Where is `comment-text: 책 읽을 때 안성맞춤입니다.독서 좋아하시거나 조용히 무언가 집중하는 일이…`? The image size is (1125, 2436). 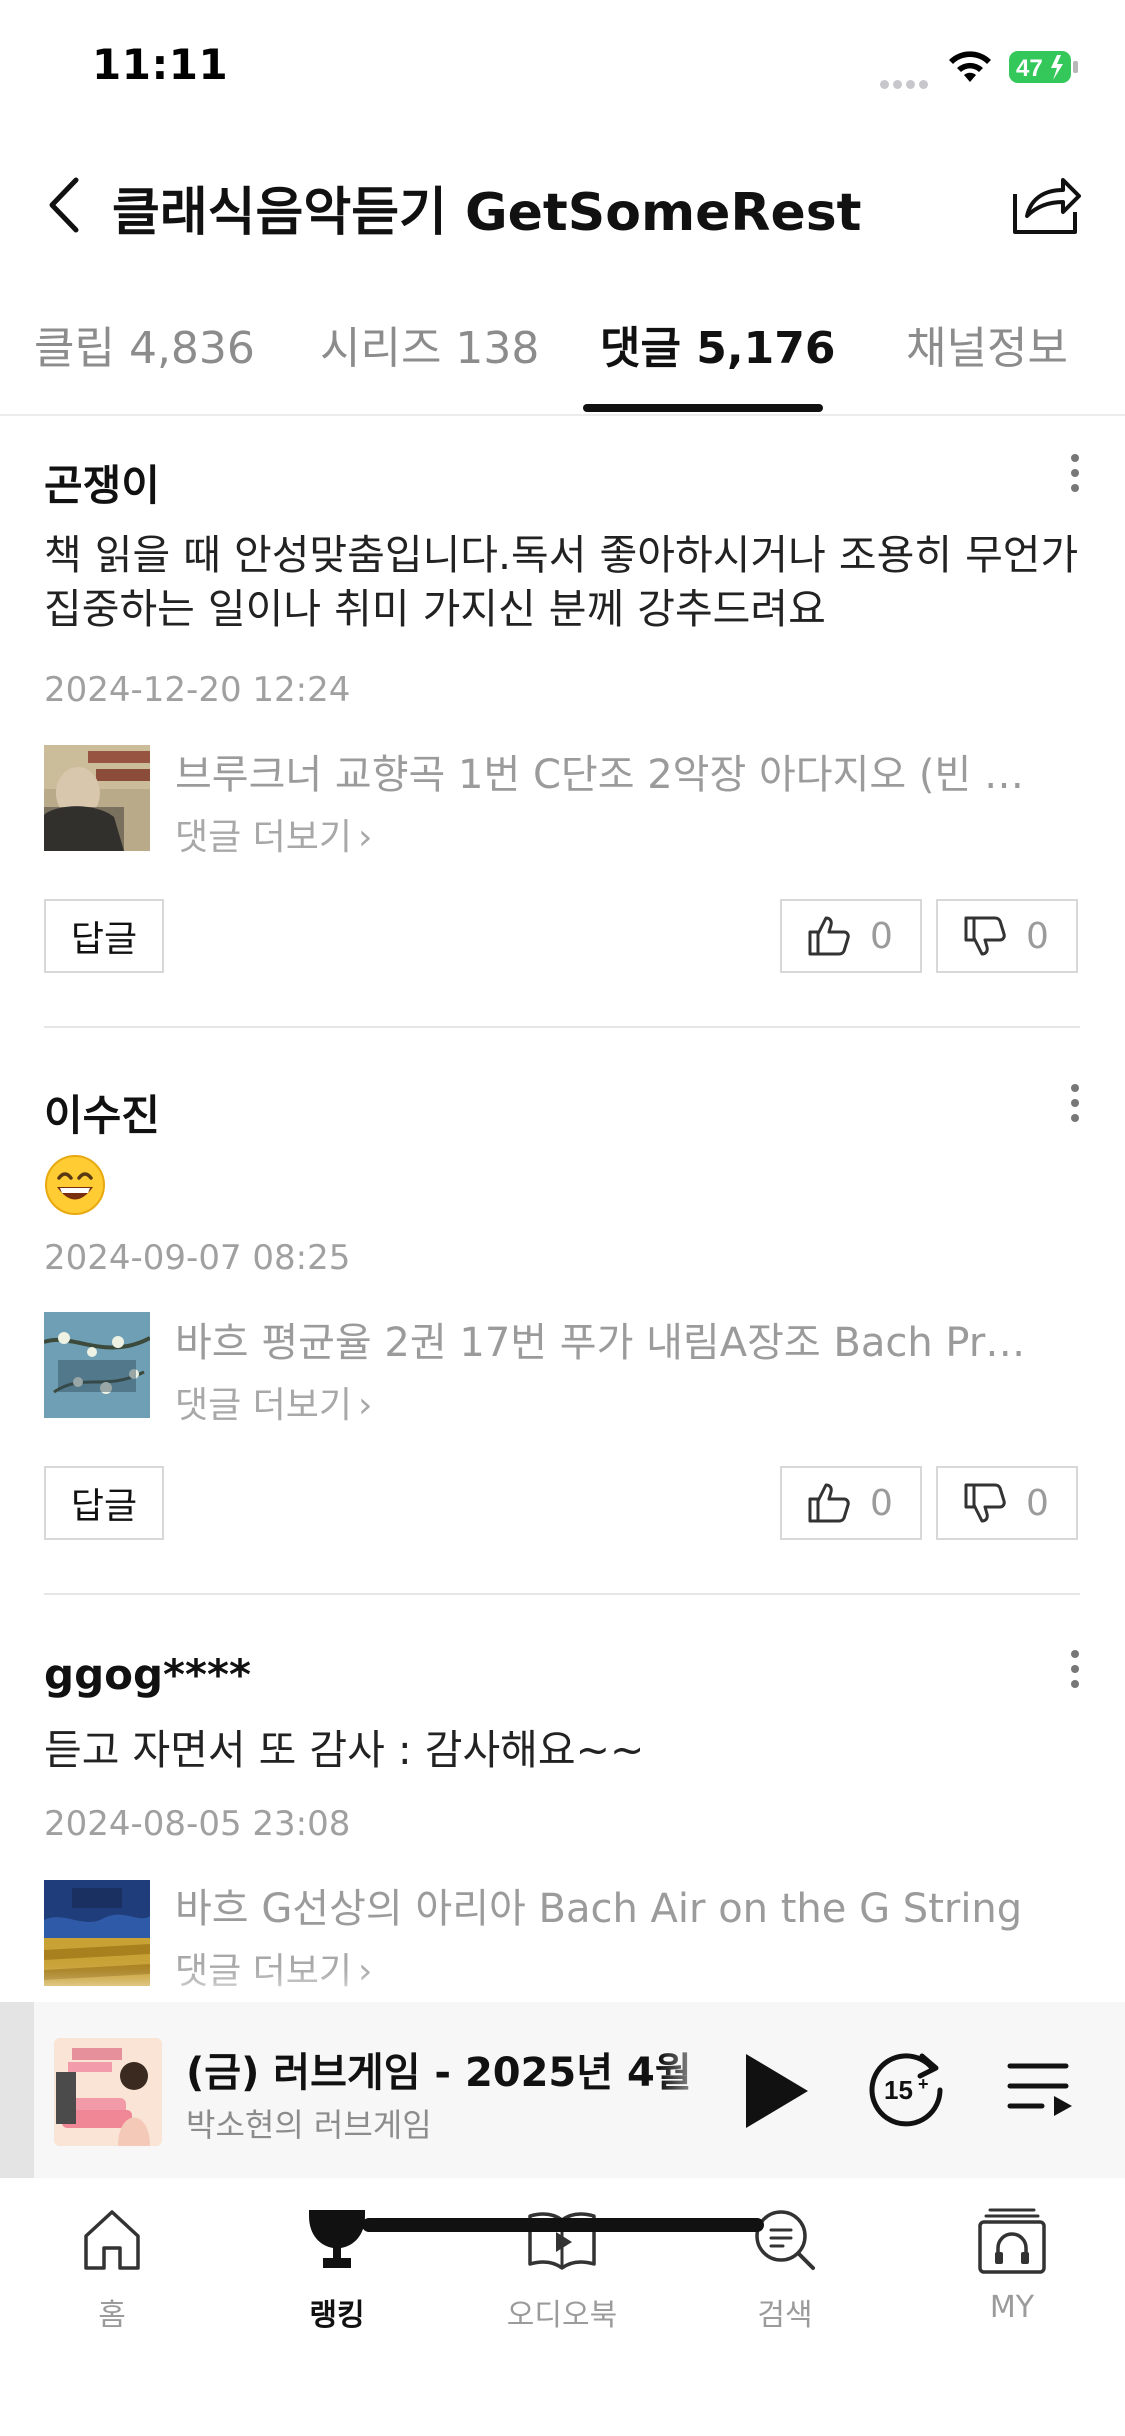 comment-text: 책 읽을 때 안성맞춤입니다.독서 좋아하시거나 조용히 무언가 집중하는 일이… is located at coordinates (561, 582).